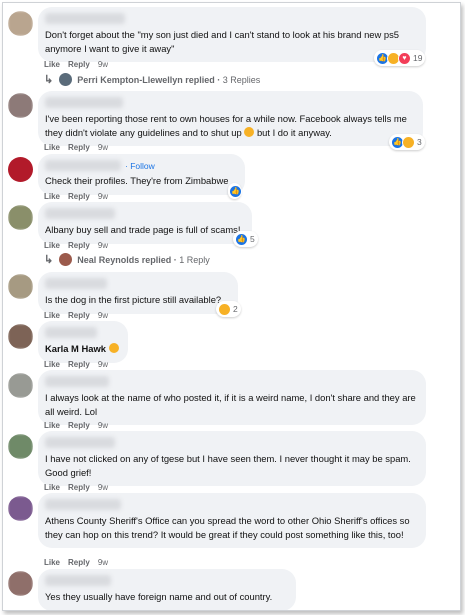 The width and height of the screenshot is (465, 615). I want to click on reactions: 👍, so click(235, 191).